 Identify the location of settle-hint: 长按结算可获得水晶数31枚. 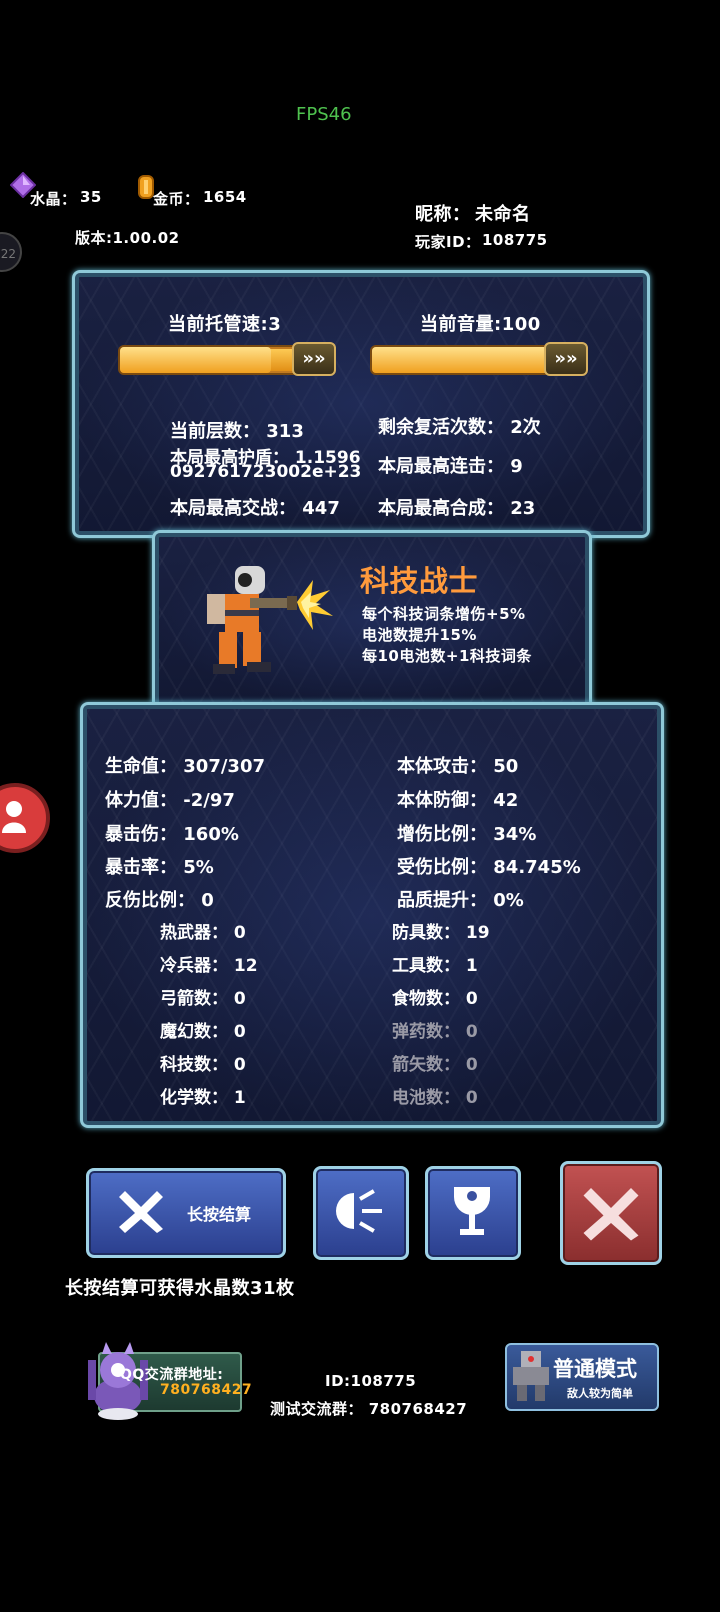
(180, 1288).